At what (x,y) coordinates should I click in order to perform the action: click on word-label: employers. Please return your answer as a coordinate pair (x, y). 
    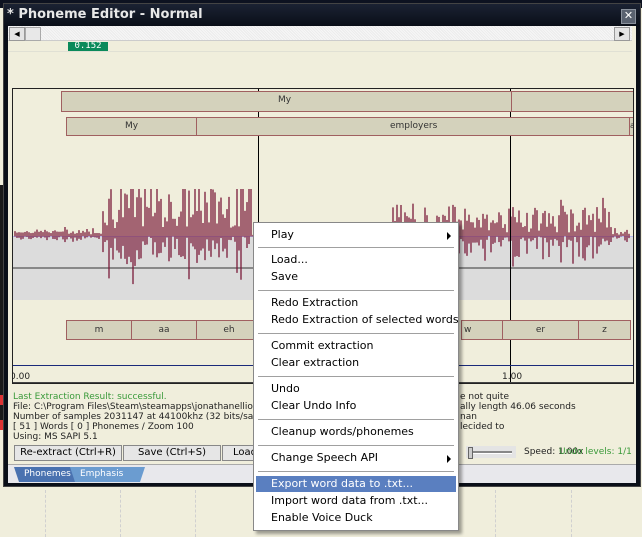
    Looking at the image, I should click on (414, 126).